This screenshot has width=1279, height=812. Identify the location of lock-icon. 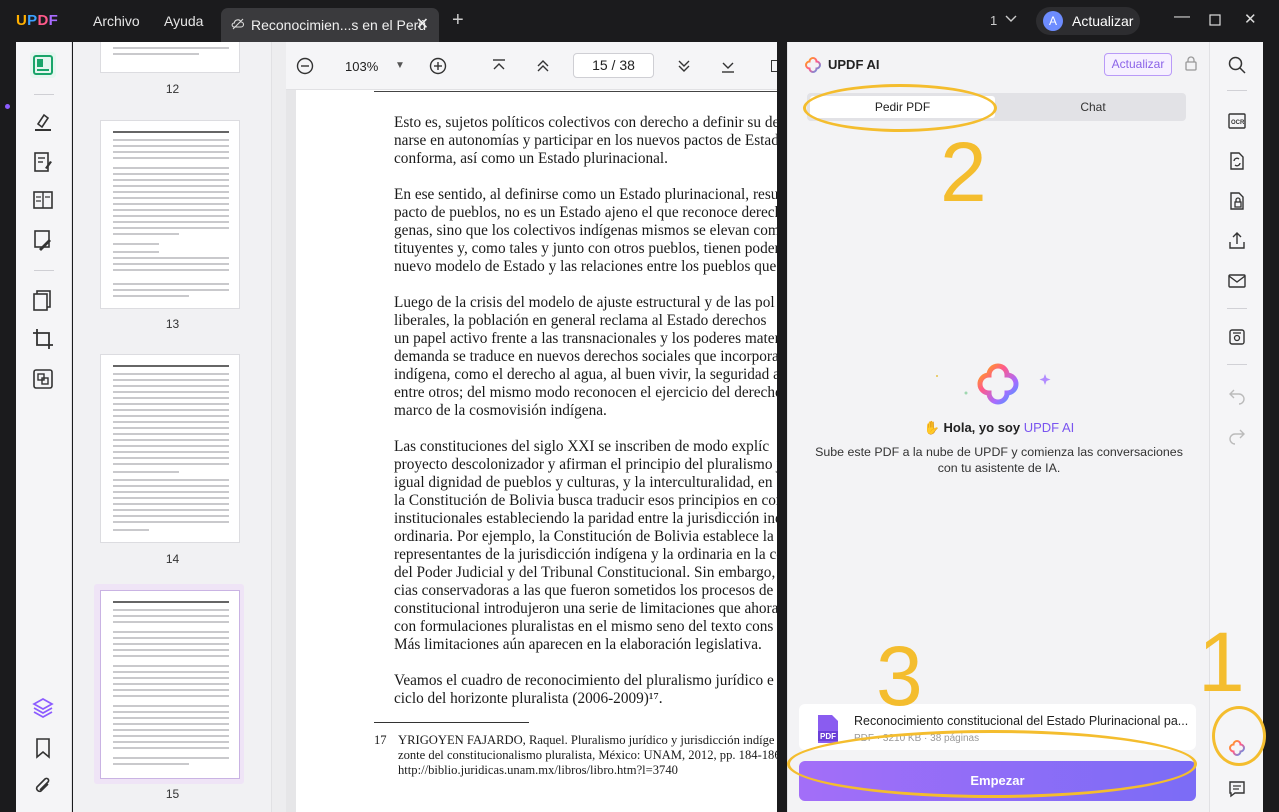
(1191, 63).